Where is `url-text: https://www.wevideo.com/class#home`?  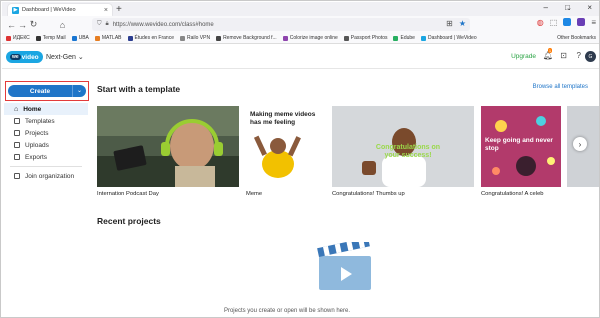
url-text: https://www.wevideo.com/class#home is located at coordinates (163, 24).